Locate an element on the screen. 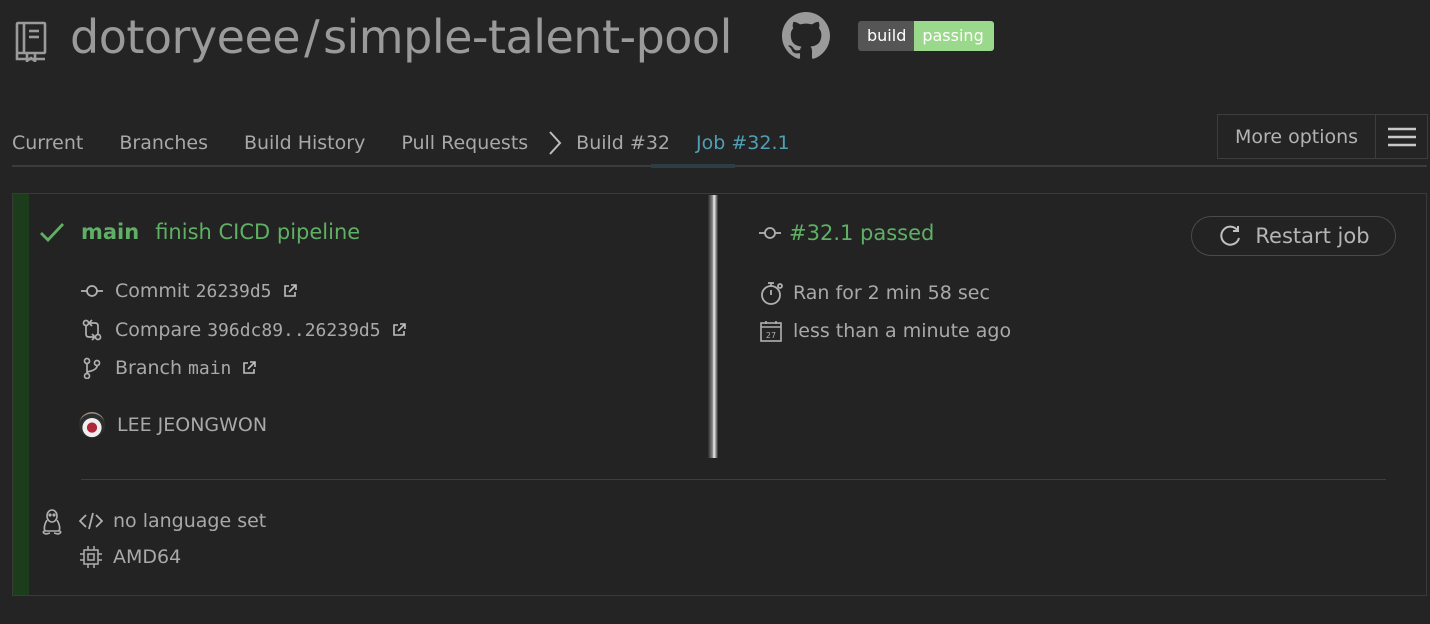 The width and height of the screenshot is (1430, 624). restart-job-label: Restart job is located at coordinates (1312, 236).